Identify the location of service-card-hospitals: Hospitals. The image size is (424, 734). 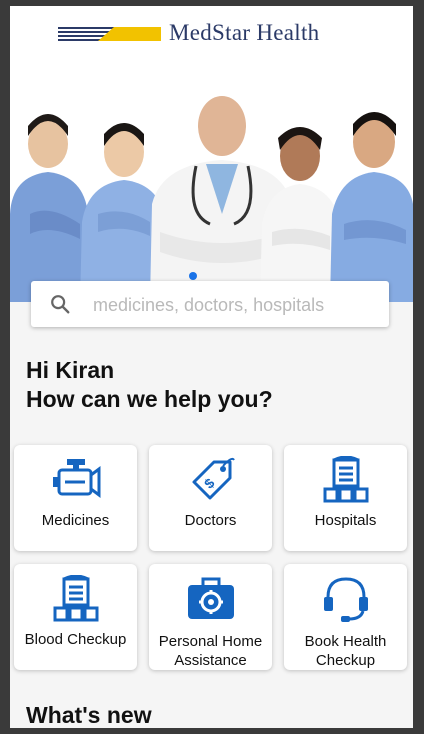
(345, 498).